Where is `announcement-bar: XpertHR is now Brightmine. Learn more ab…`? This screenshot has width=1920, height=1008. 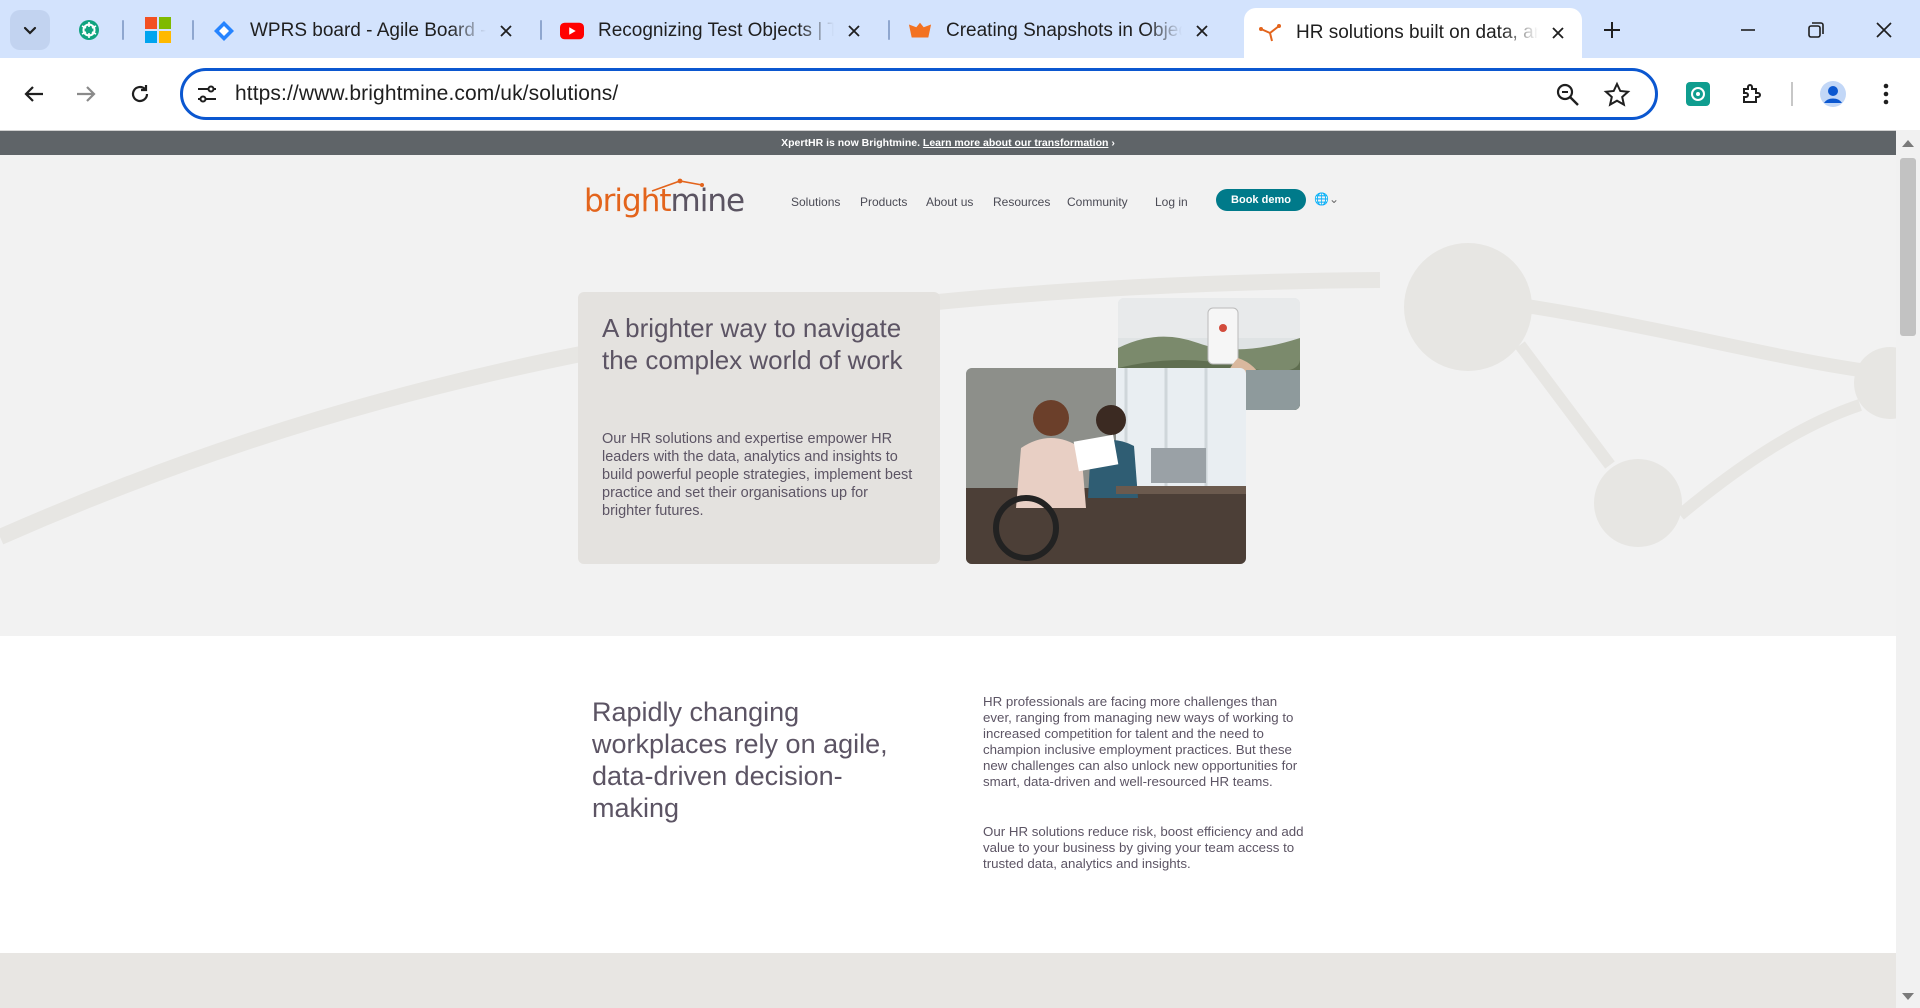 announcement-bar: XpertHR is now Brightmine. Learn more ab… is located at coordinates (948, 143).